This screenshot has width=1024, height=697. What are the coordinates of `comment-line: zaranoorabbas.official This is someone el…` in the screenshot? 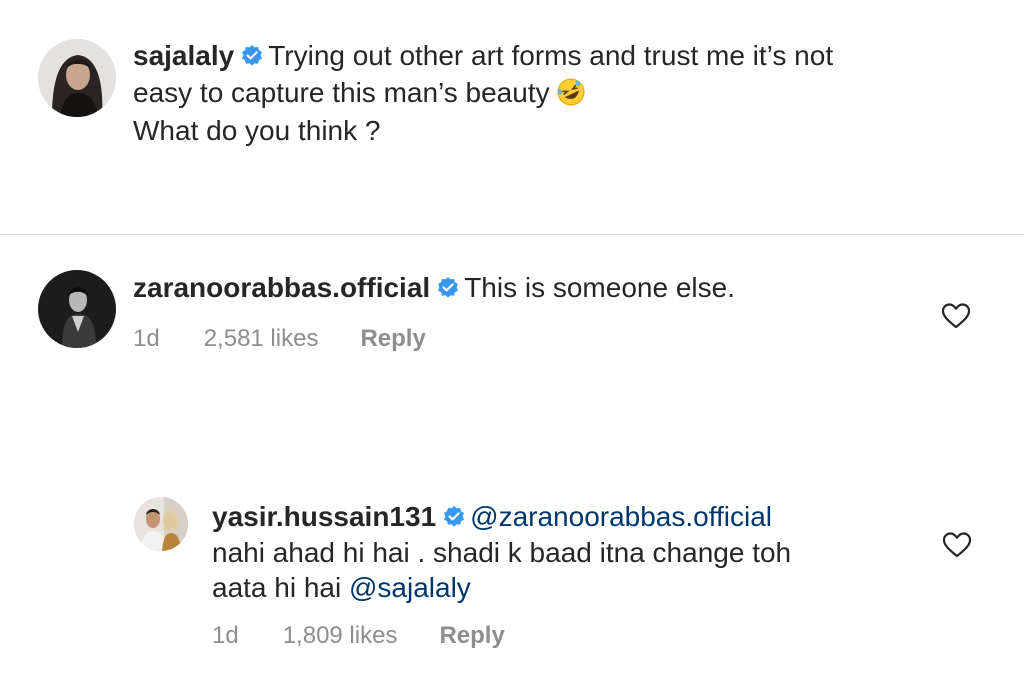 It's located at (434, 288).